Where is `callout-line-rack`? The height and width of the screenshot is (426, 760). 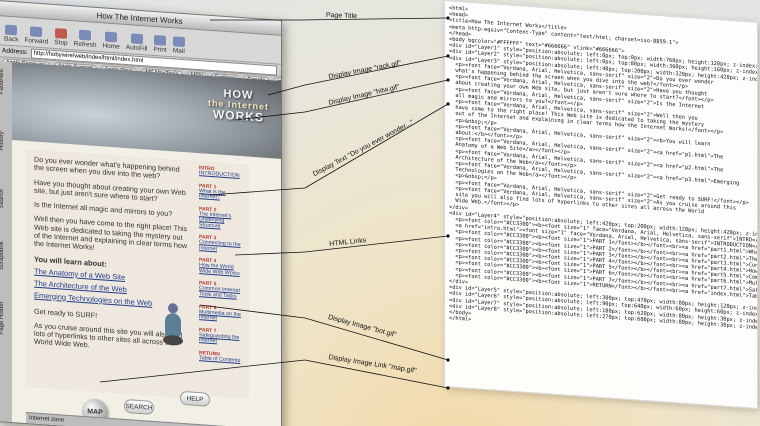
callout-line-rack is located at coordinates (286, 90).